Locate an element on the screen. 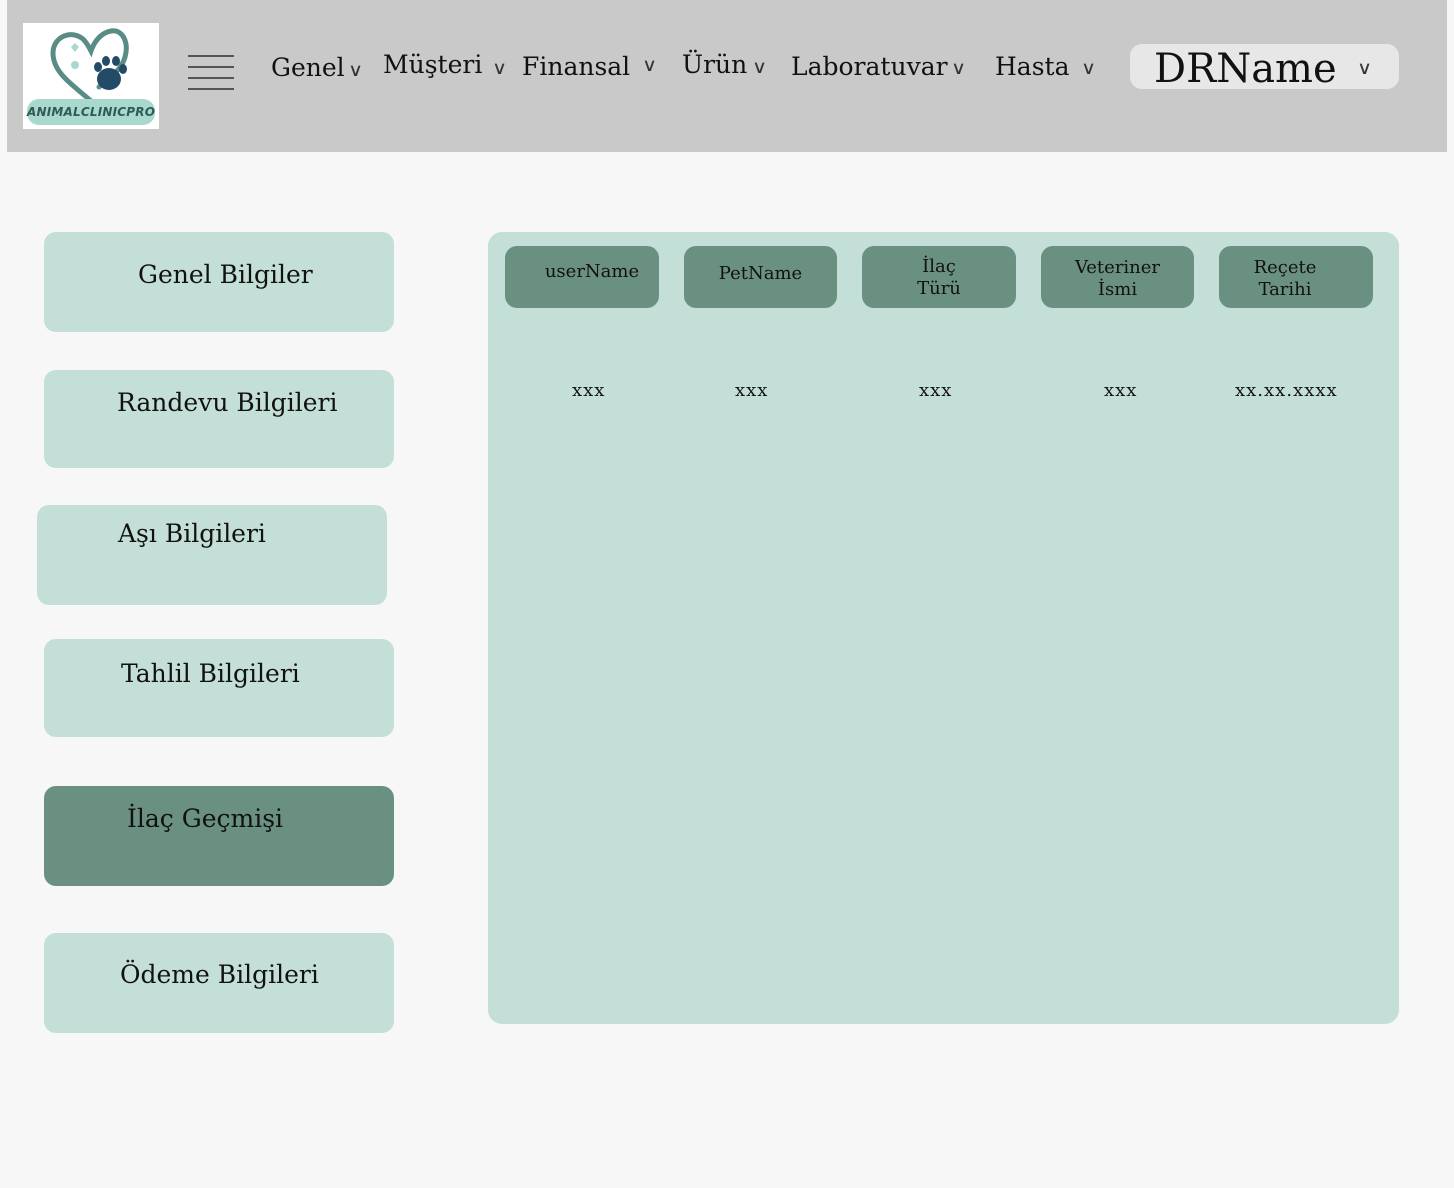 The image size is (1454, 1188). nav-menu-hasta: Hasta is located at coordinates (1032, 66).